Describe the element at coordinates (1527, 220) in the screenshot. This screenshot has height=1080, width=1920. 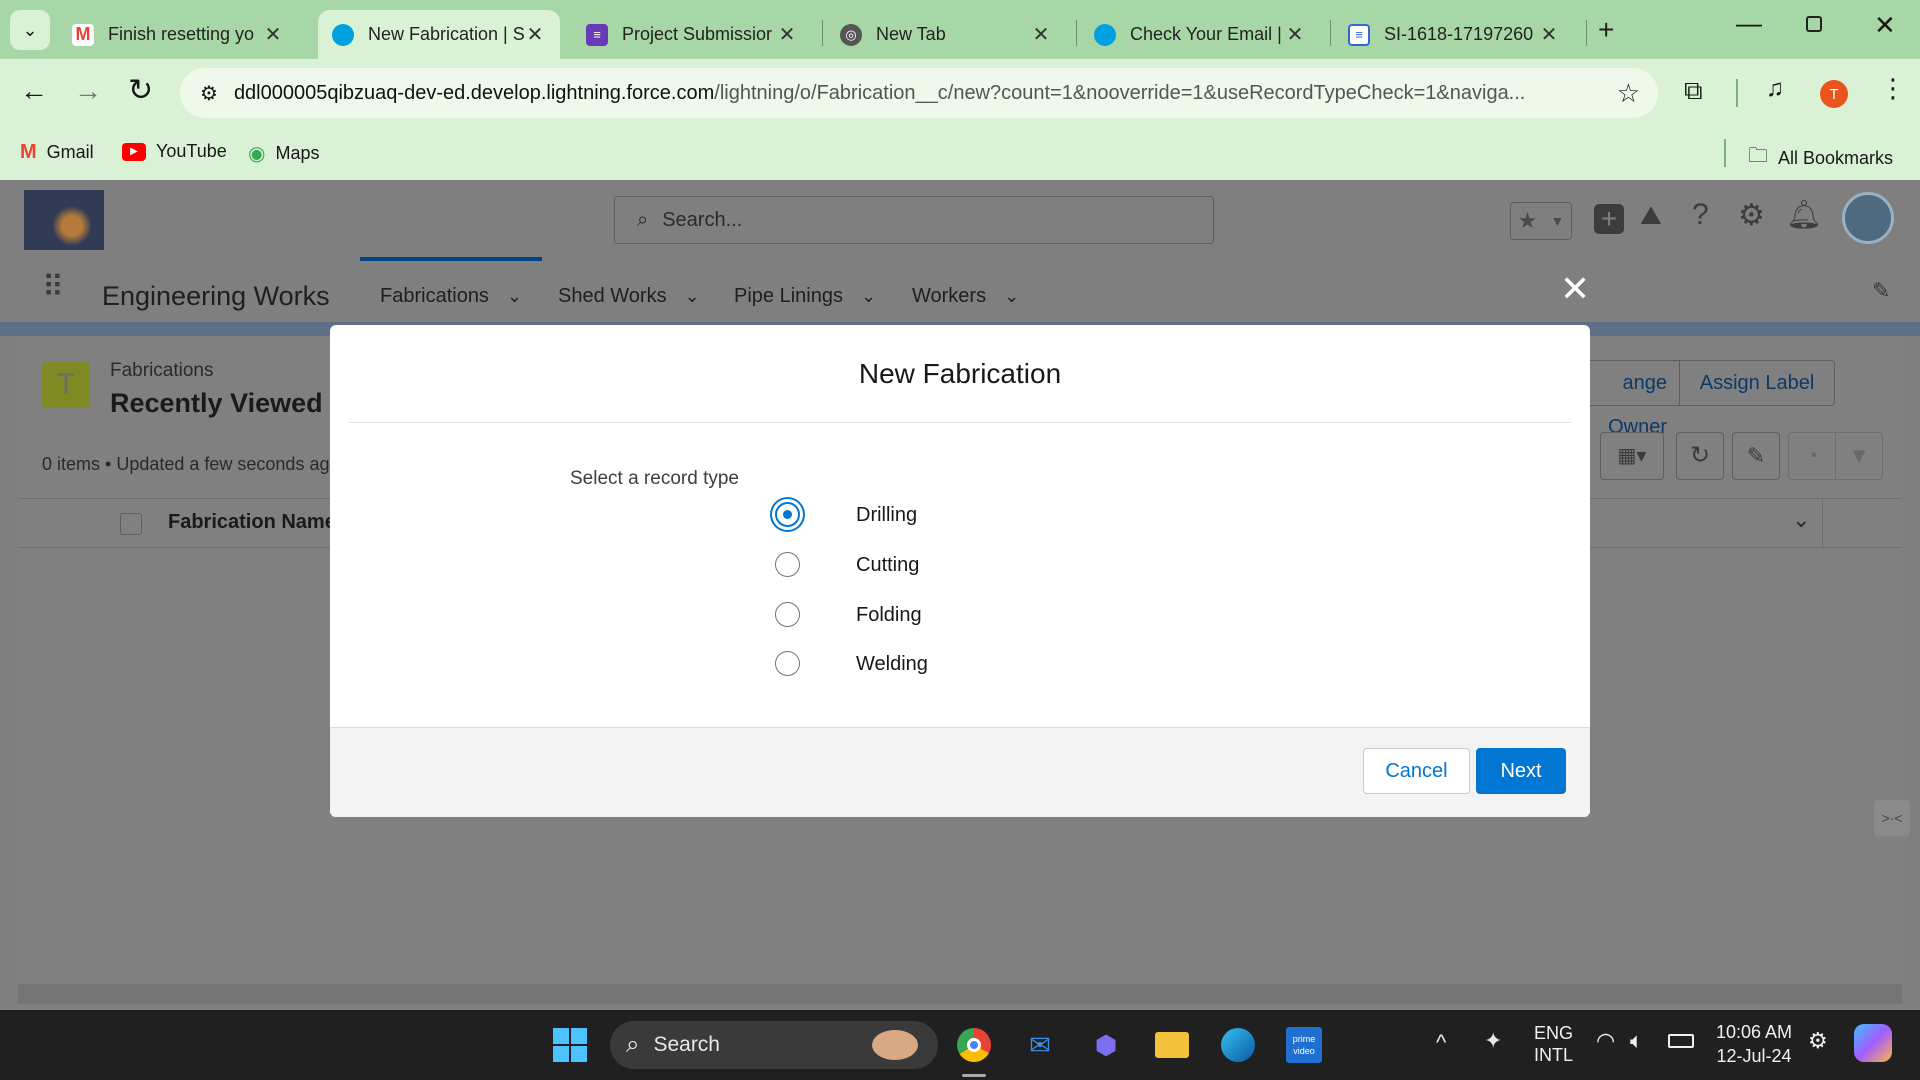
I see `star-icon: ★` at that location.